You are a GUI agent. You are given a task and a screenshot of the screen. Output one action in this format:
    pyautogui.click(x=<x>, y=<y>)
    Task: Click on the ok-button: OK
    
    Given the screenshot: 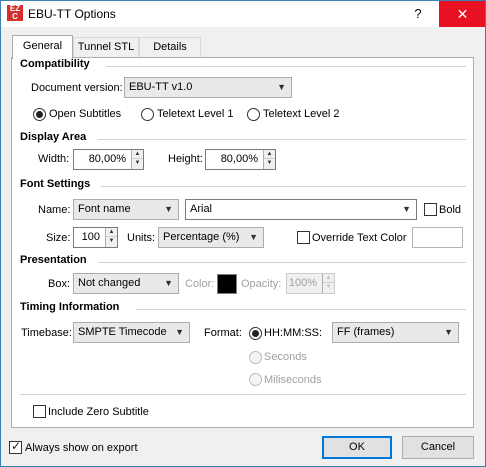 What is the action you would take?
    pyautogui.click(x=357, y=447)
    